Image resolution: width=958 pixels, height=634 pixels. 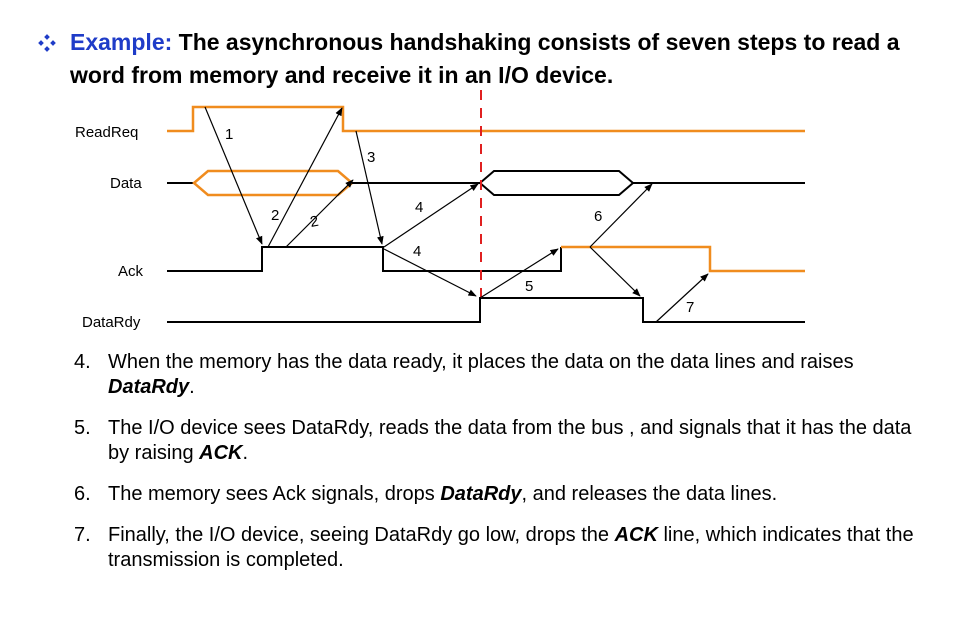 I want to click on step-number: 5., so click(x=82, y=428).